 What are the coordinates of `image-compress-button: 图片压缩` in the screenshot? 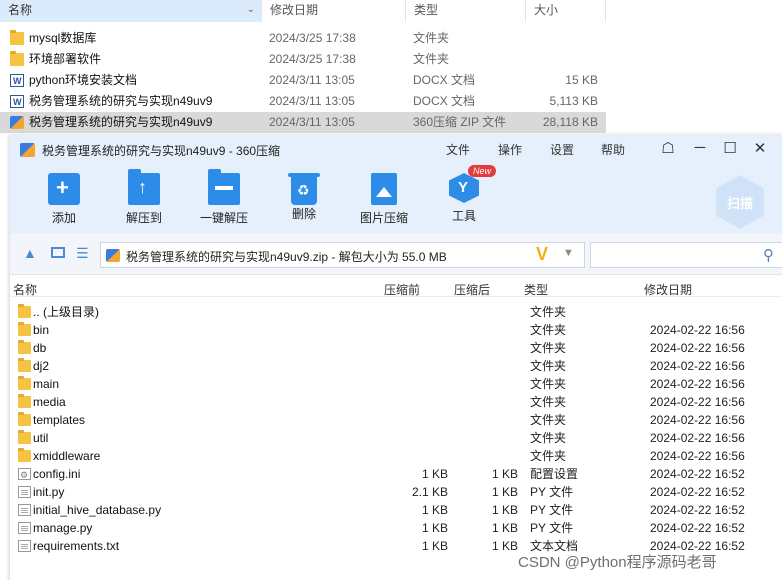 It's located at (384, 201).